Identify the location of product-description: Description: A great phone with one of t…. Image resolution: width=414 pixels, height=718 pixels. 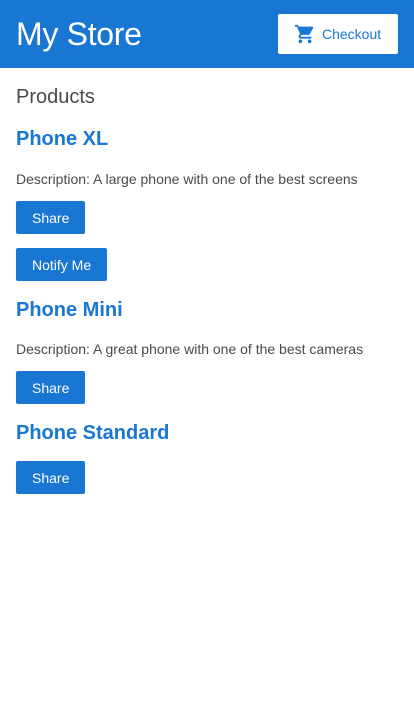
(190, 349).